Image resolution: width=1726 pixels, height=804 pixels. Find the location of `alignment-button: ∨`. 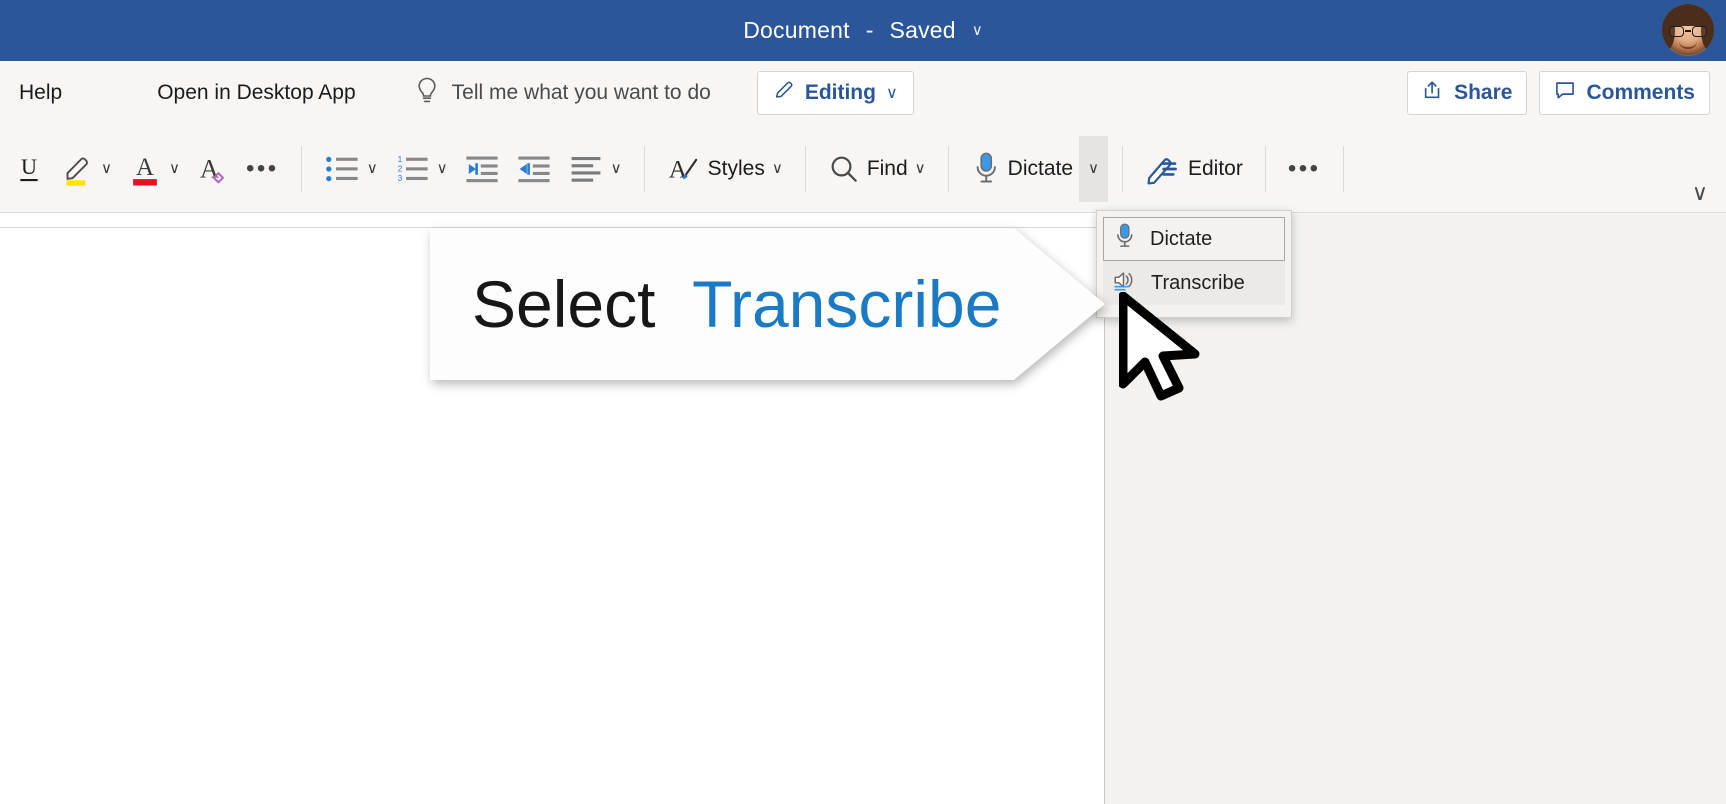

alignment-button: ∨ is located at coordinates (595, 169).